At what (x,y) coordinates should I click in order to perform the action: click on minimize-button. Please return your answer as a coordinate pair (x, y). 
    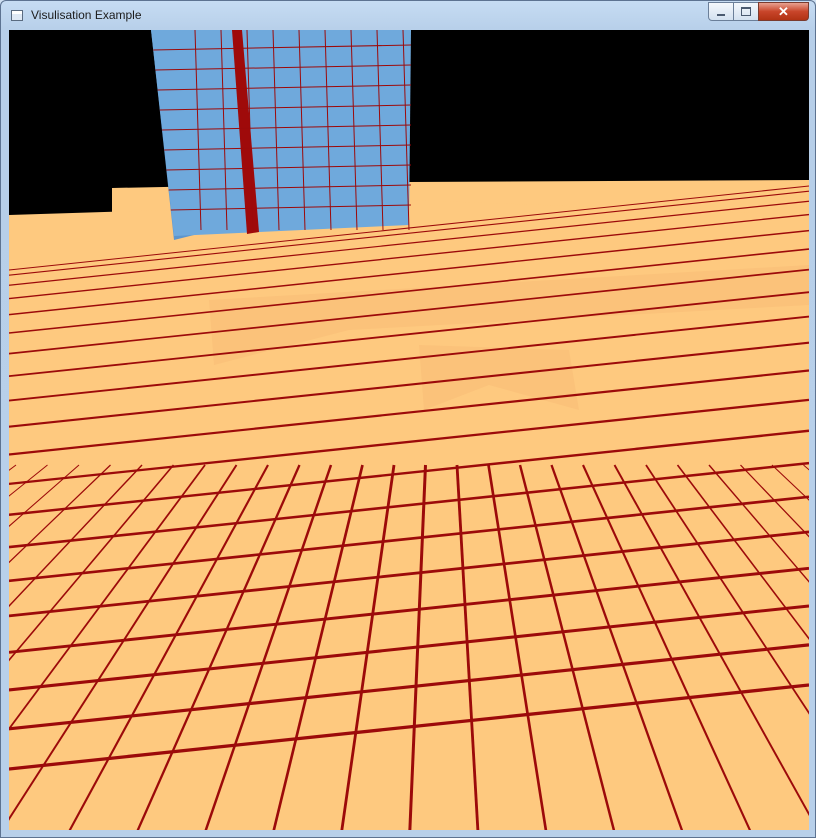
    Looking at the image, I should click on (721, 11).